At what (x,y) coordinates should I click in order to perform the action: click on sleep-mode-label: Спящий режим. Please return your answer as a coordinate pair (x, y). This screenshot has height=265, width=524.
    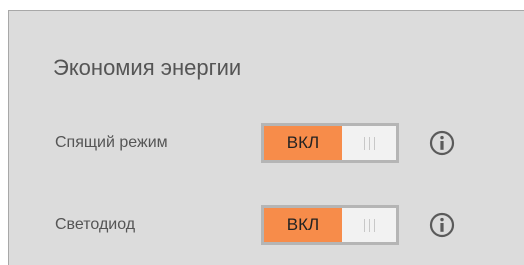
    Looking at the image, I should click on (111, 142).